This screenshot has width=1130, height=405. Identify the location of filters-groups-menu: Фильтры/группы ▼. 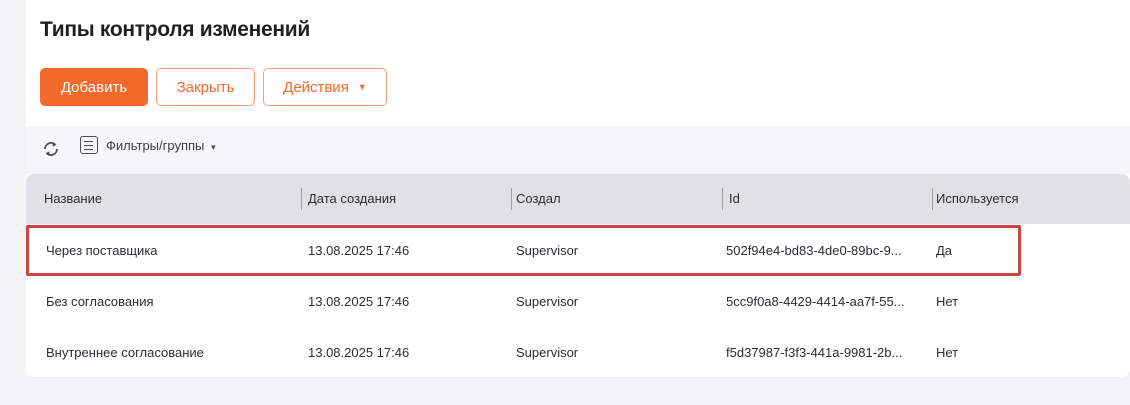
(161, 145).